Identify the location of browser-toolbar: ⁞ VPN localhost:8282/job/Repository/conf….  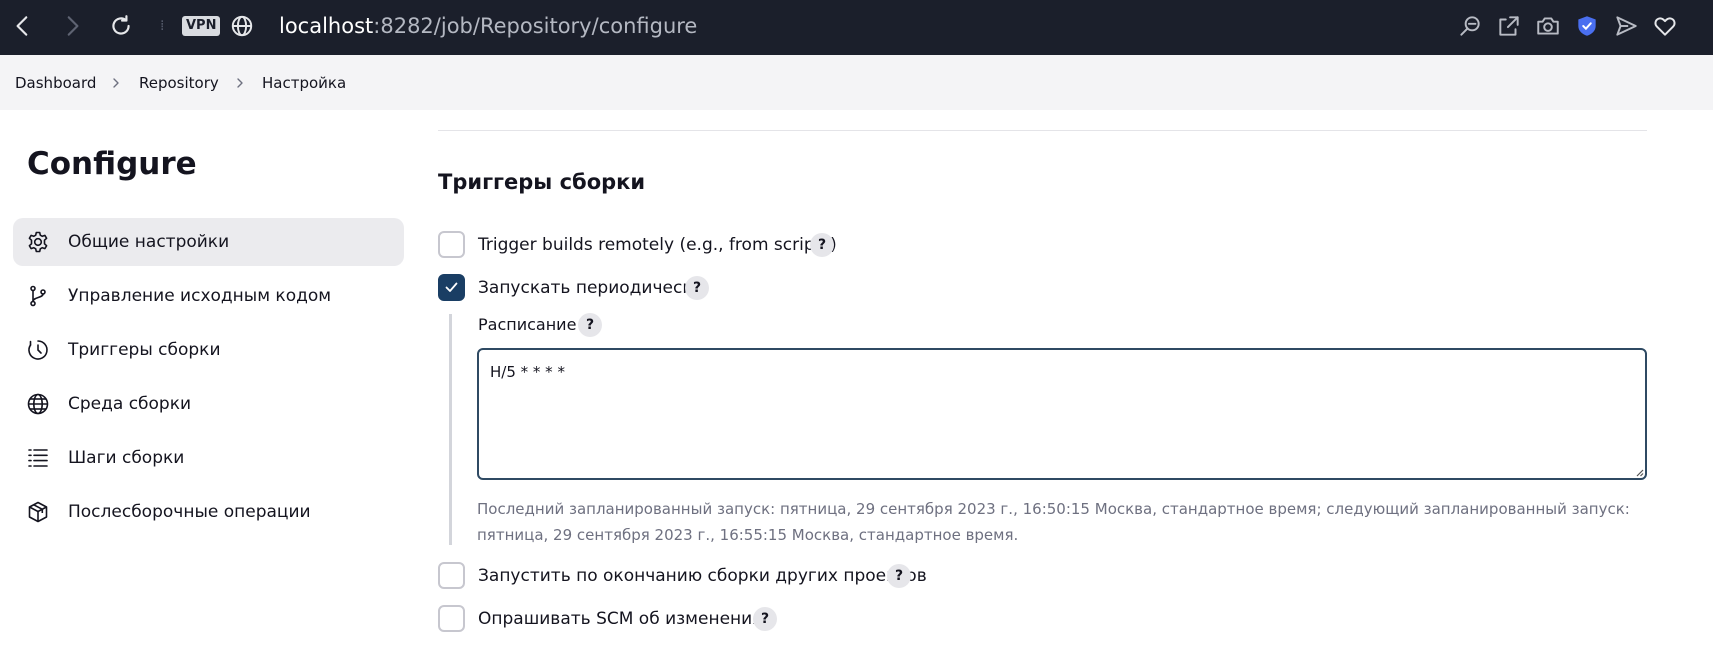
(856, 27).